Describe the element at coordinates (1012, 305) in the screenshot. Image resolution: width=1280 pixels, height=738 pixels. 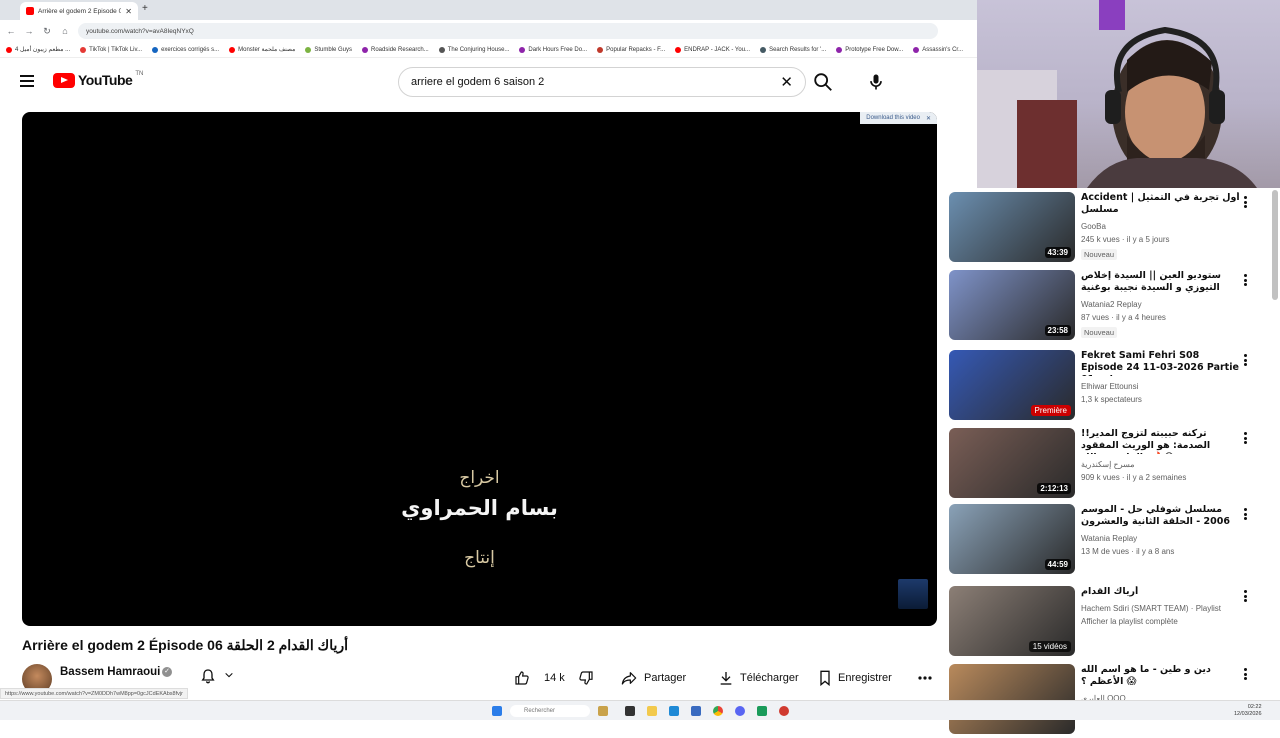
I see `video-thumbnail: 23:58` at that location.